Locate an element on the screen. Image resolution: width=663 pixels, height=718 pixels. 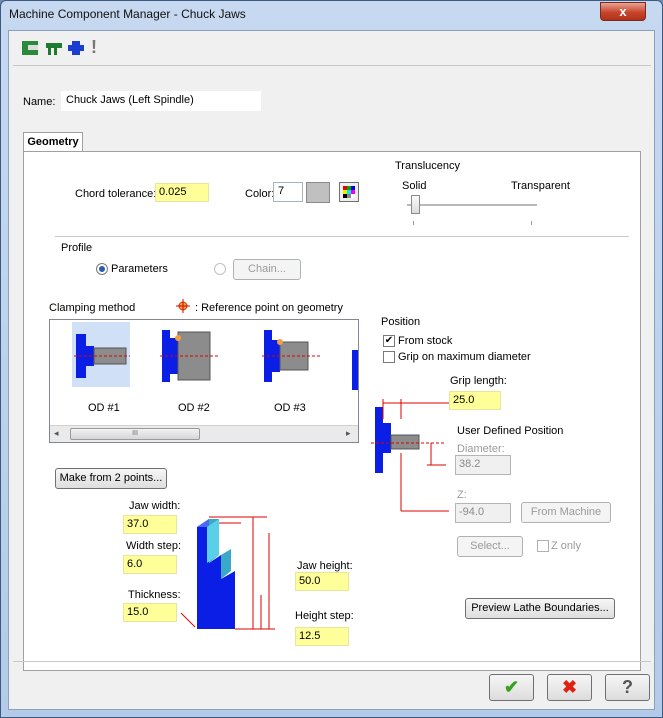
grip-max-diameter-label: Grip on maximum diameter is located at coordinates (464, 357).